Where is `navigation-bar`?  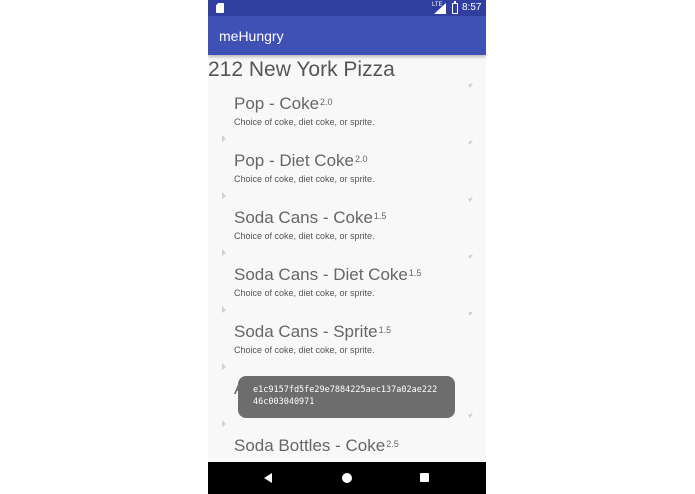
navigation-bar is located at coordinates (347, 478).